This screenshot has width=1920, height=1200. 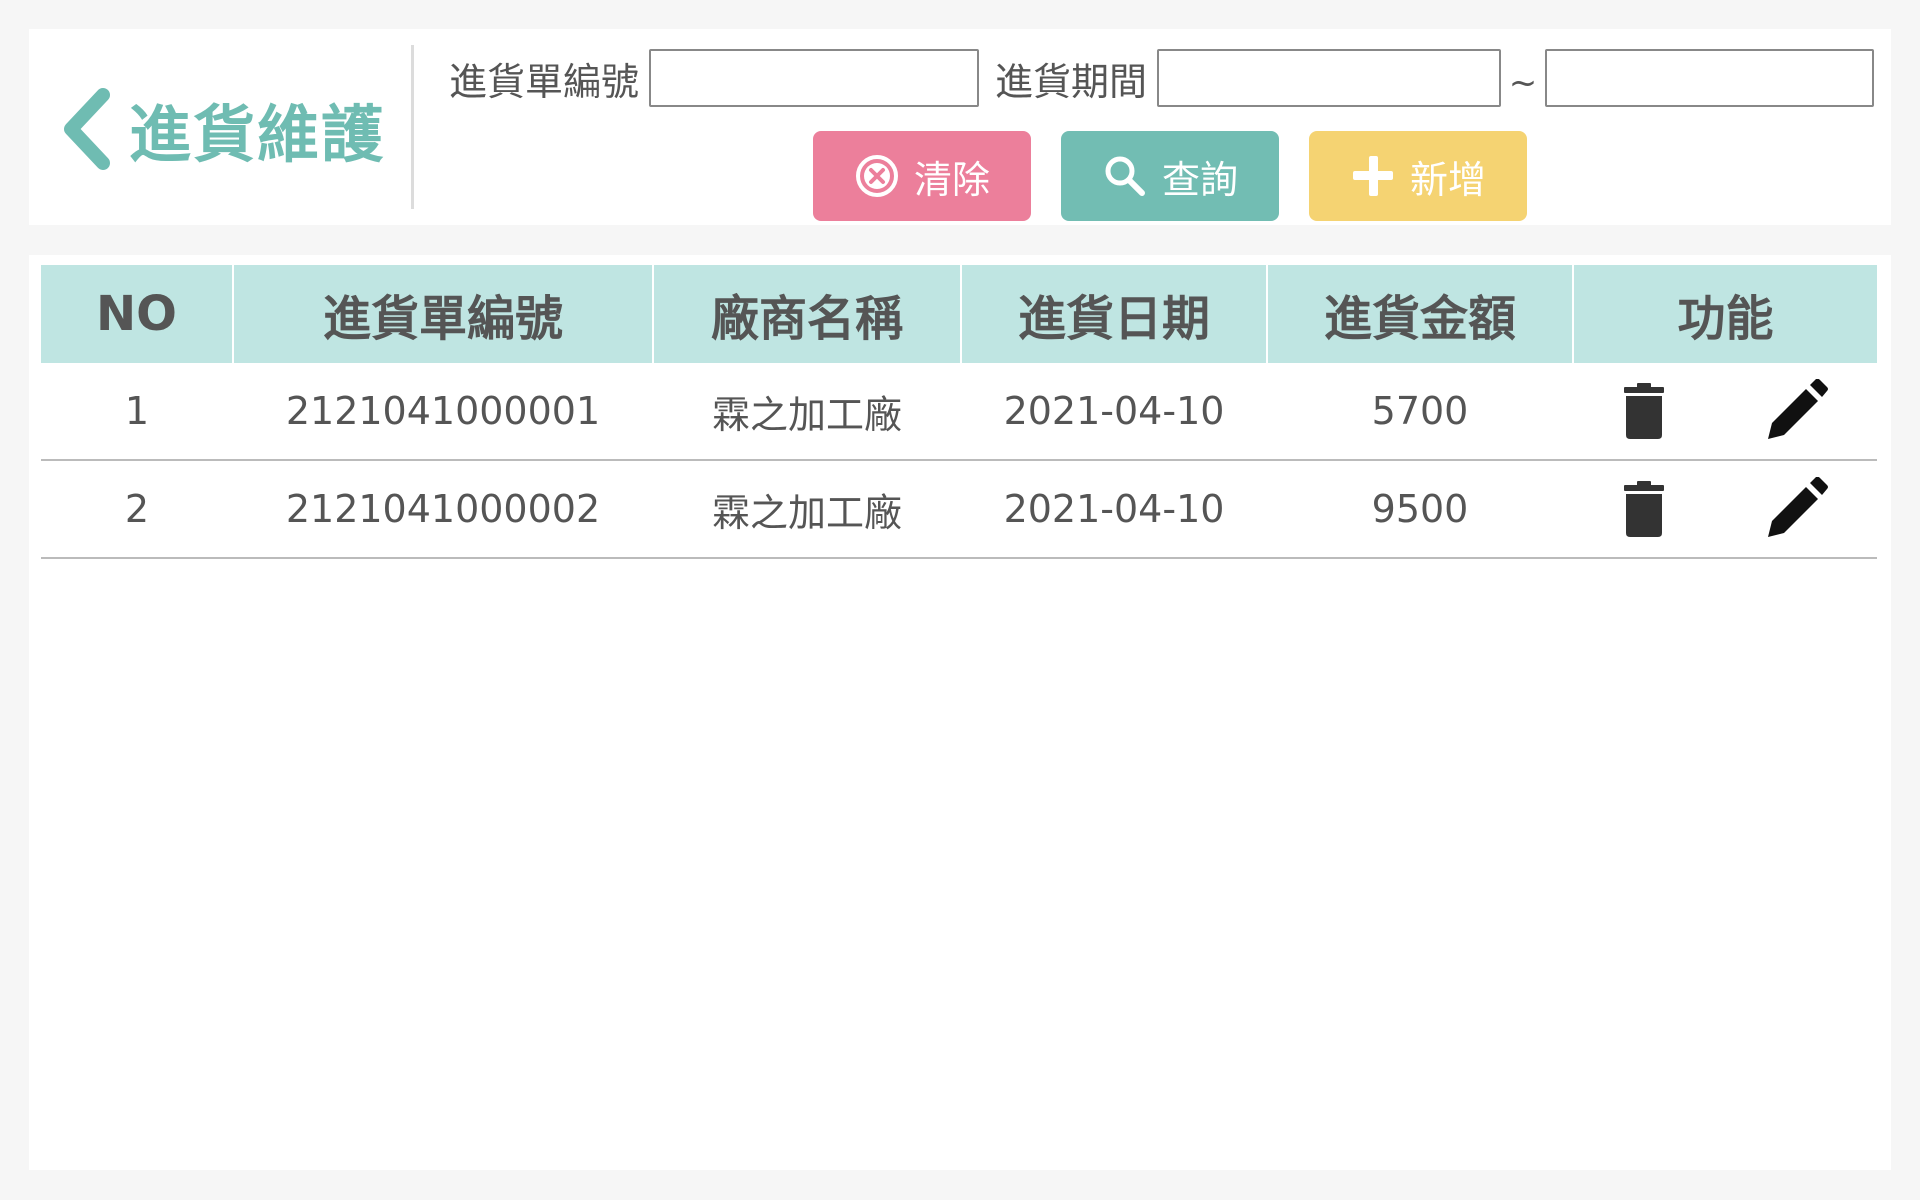 I want to click on cell-order-no: 2121041000001, so click(x=443, y=412).